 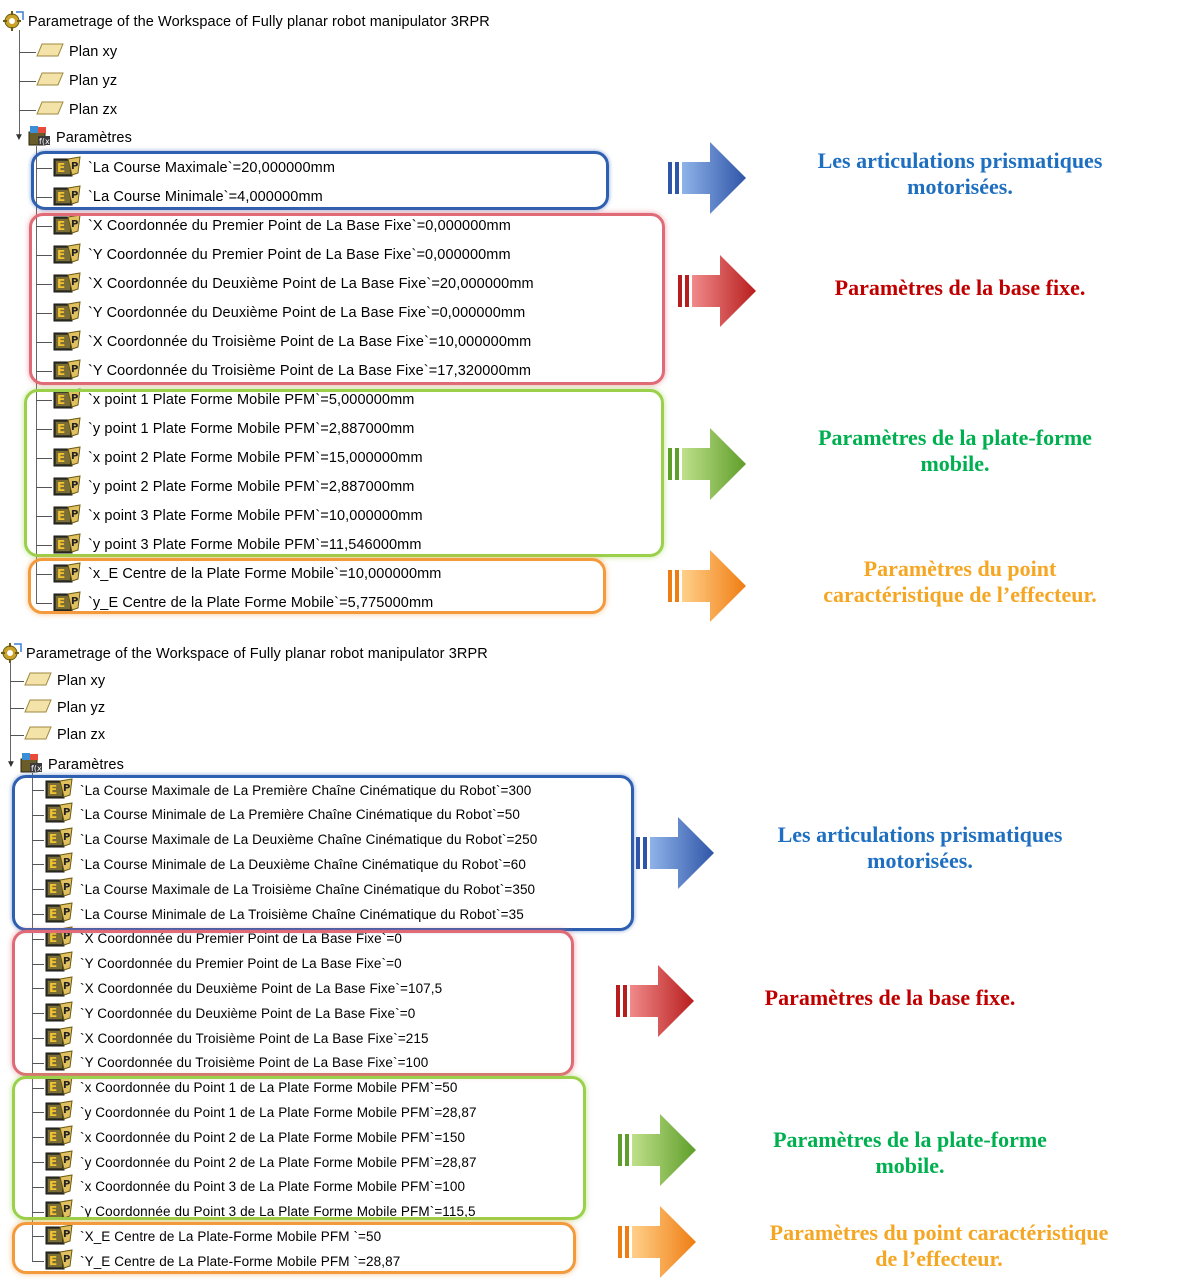 What do you see at coordinates (707, 586) in the screenshot?
I see `top-orange-arrow-icon` at bounding box center [707, 586].